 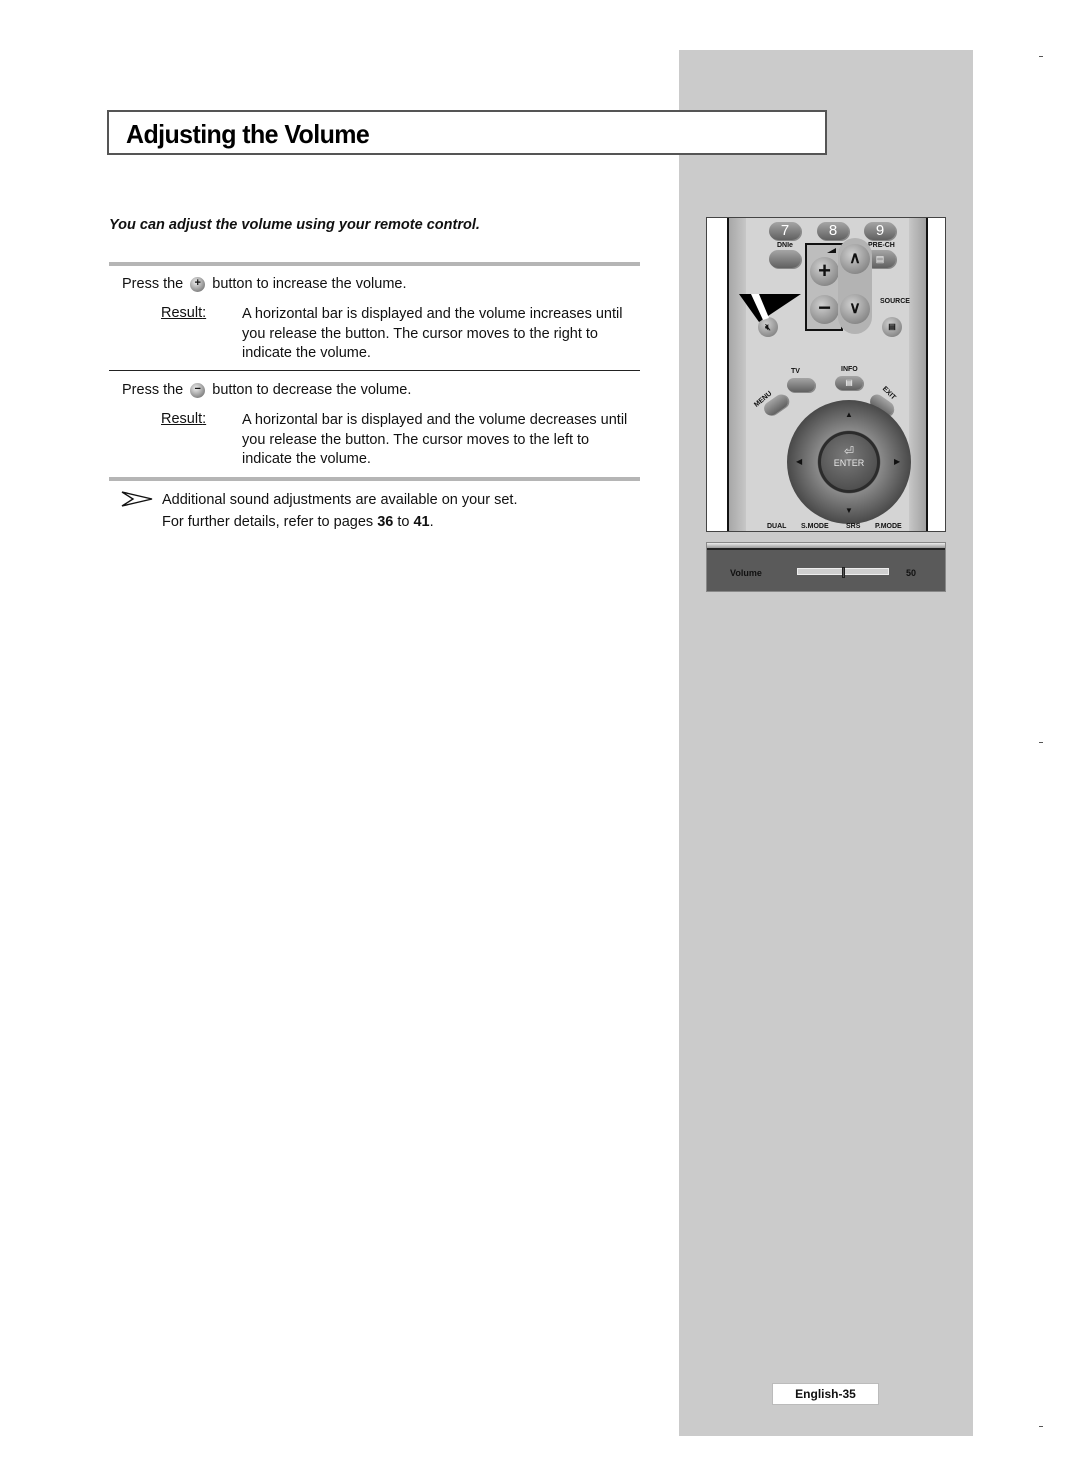 I want to click on tv-key, so click(x=801, y=385).